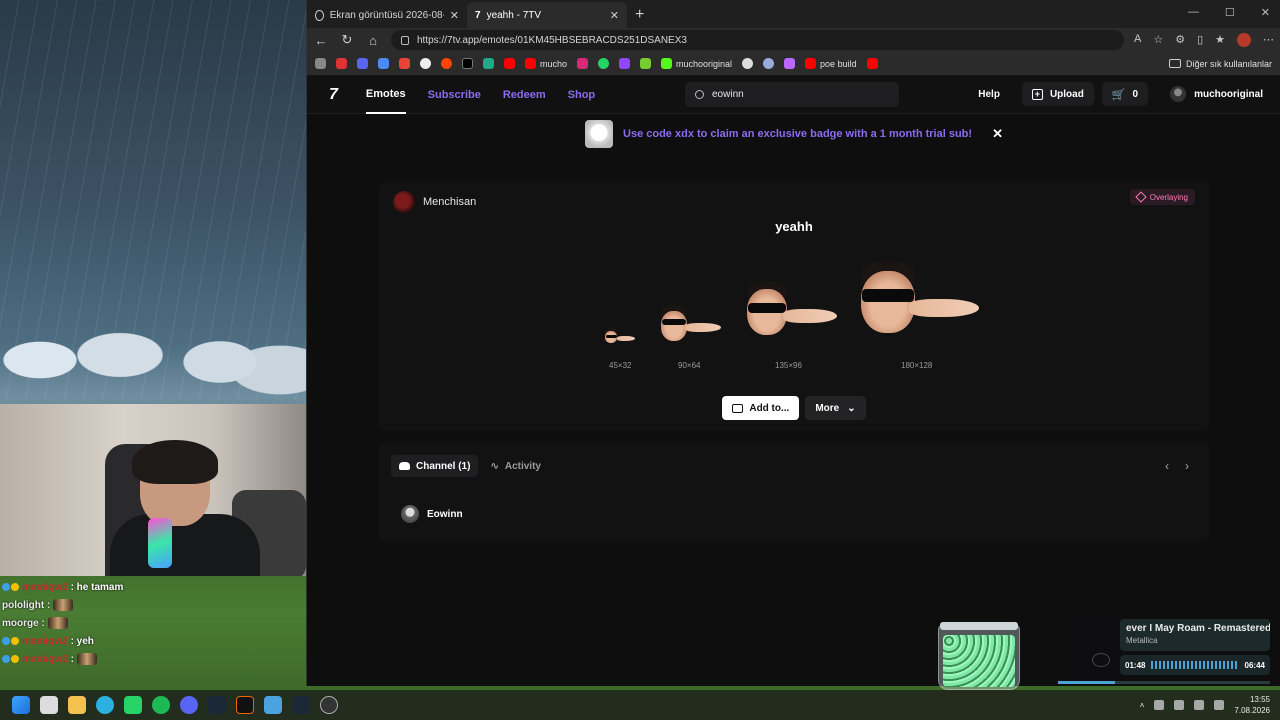  What do you see at coordinates (1244, 40) in the screenshot?
I see `profile-avatar` at bounding box center [1244, 40].